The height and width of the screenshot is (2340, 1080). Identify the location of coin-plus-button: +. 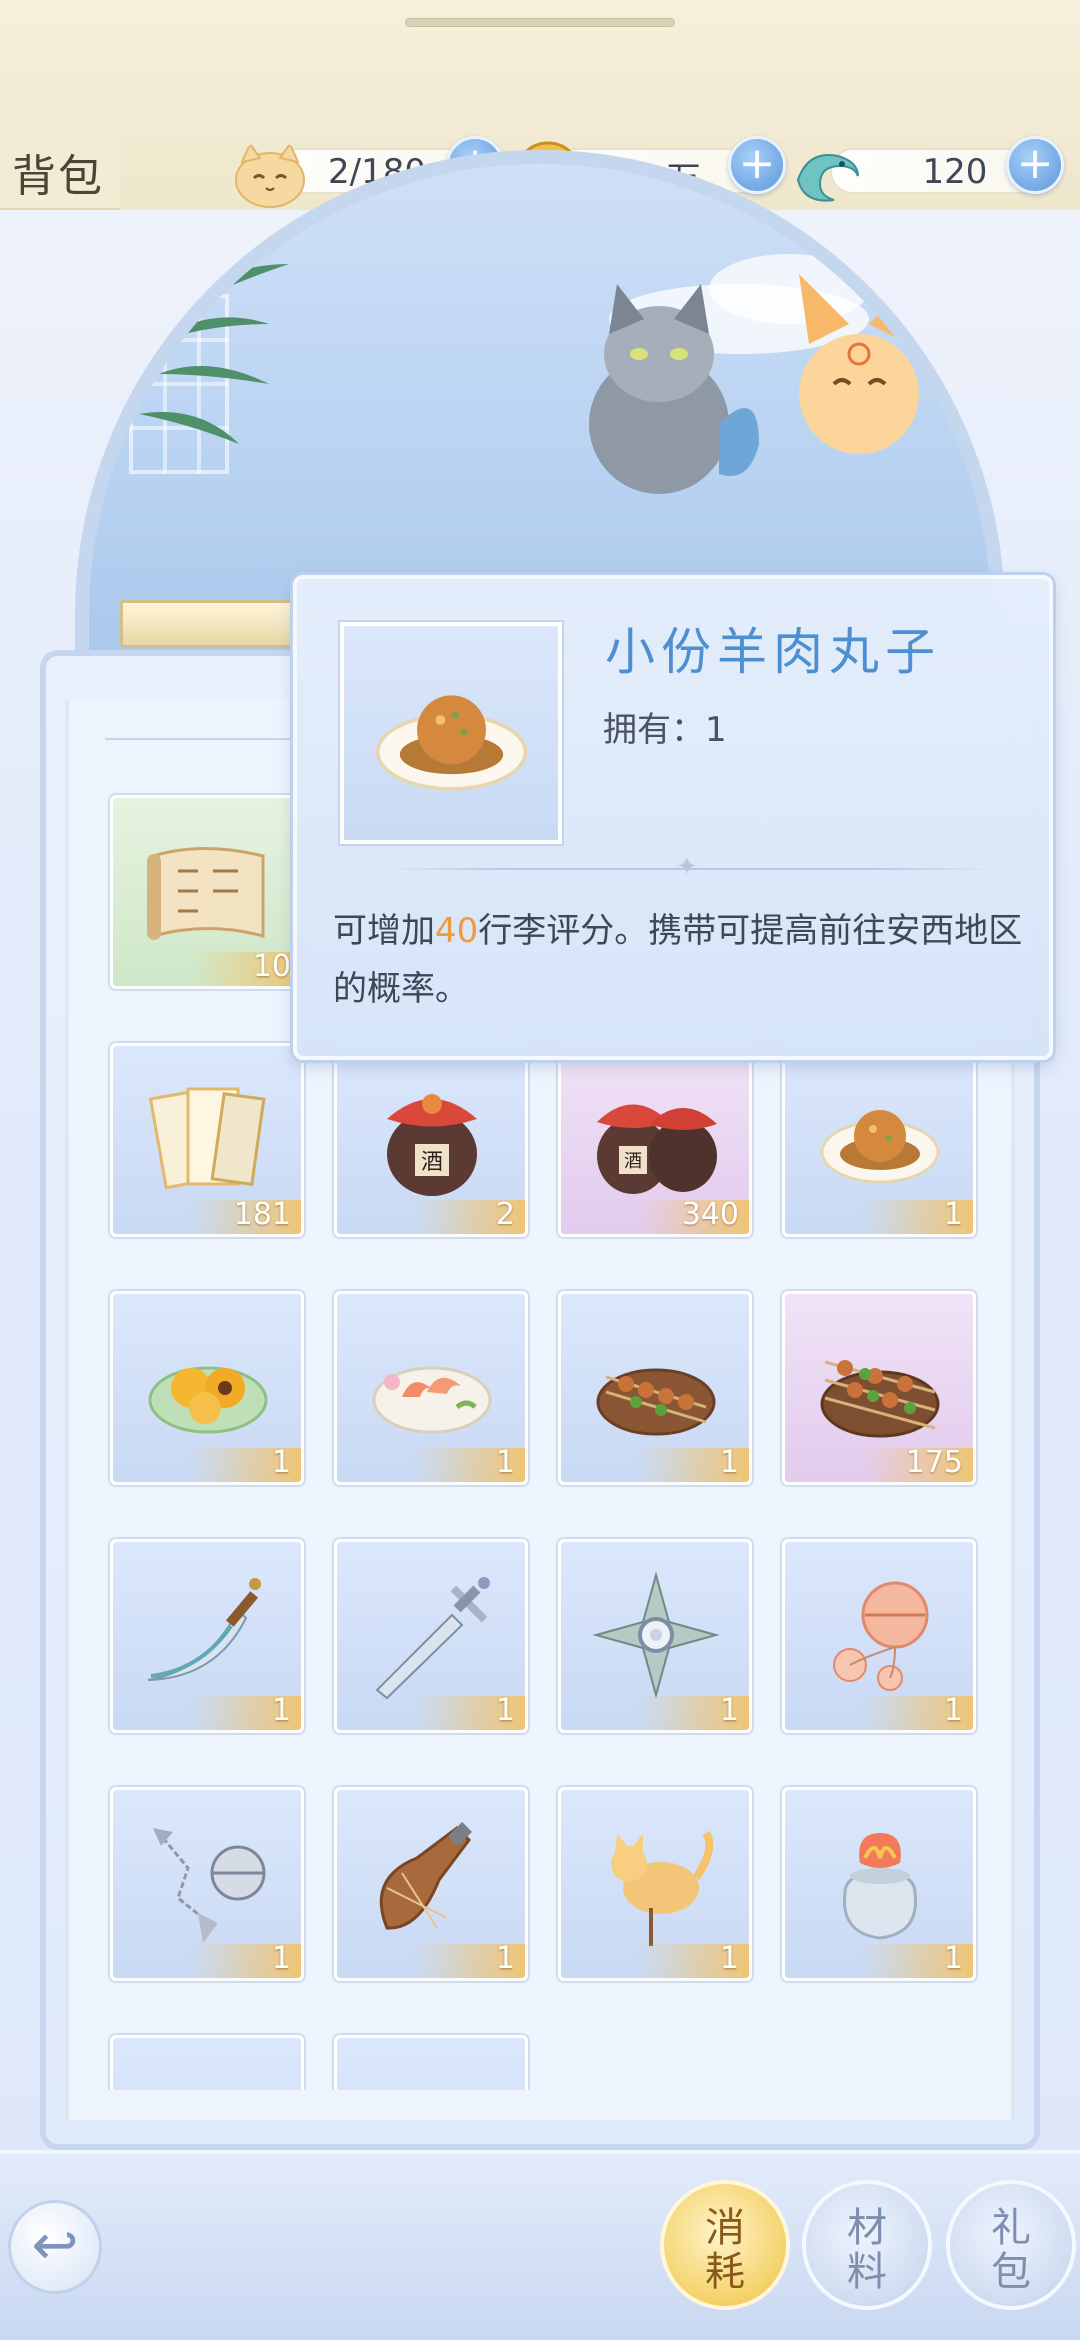
(757, 165).